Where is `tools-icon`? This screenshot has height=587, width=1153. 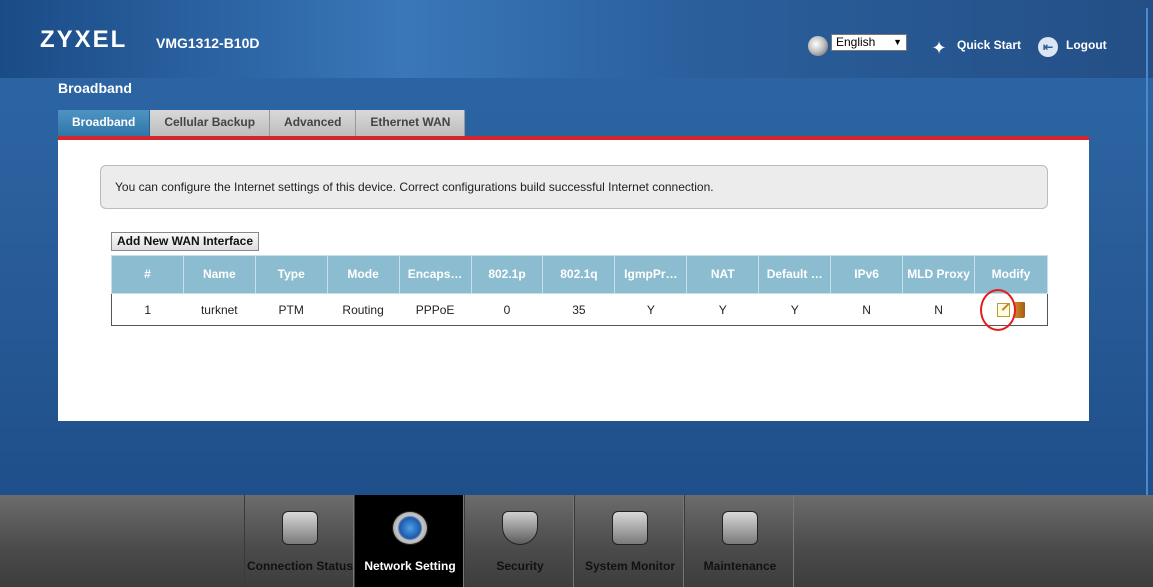
tools-icon is located at coordinates (740, 528).